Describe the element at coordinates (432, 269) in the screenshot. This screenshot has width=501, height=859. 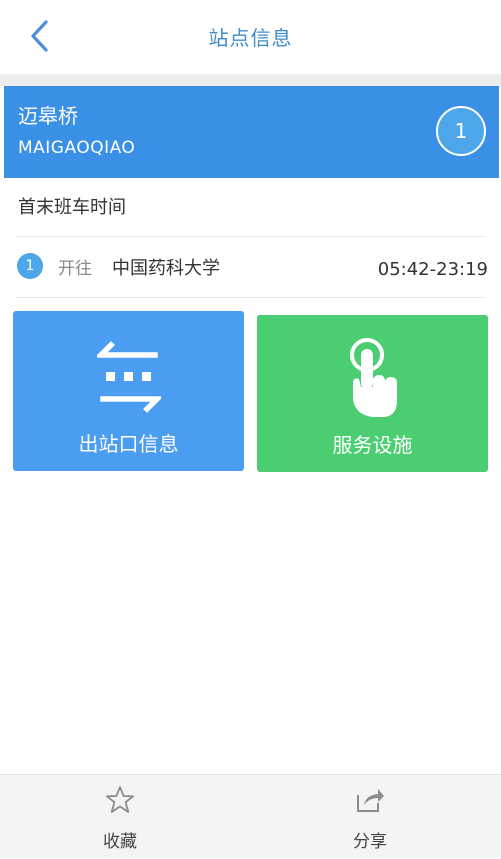
I see `service-hours: 05:42-23:19` at that location.